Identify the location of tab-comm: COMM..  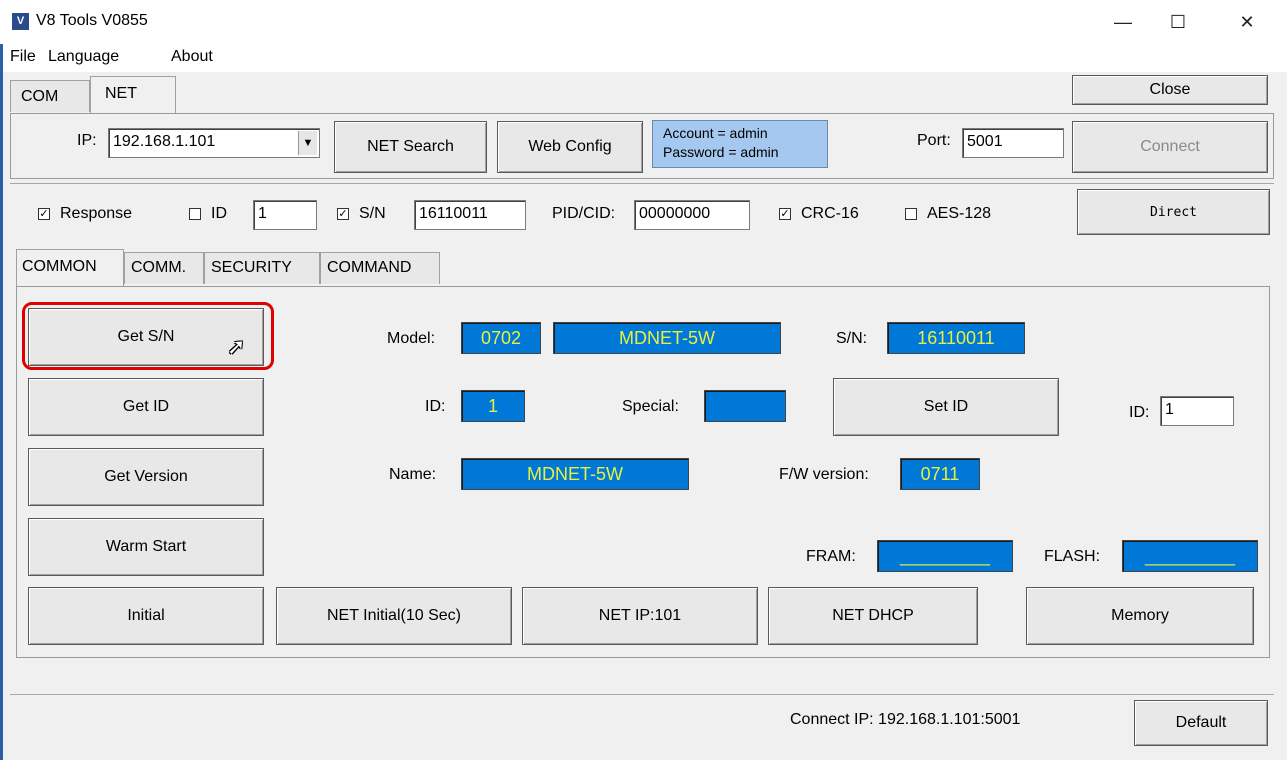
(164, 268).